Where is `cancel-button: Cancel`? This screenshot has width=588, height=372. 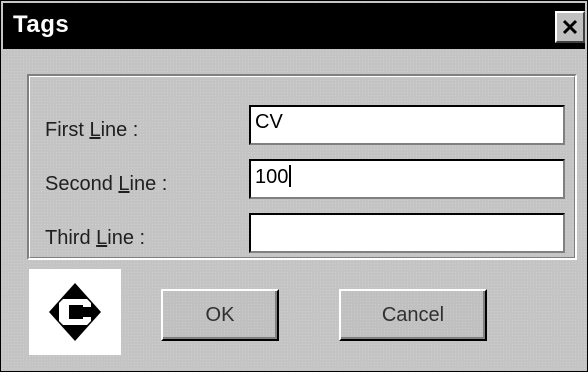 cancel-button: Cancel is located at coordinates (413, 315).